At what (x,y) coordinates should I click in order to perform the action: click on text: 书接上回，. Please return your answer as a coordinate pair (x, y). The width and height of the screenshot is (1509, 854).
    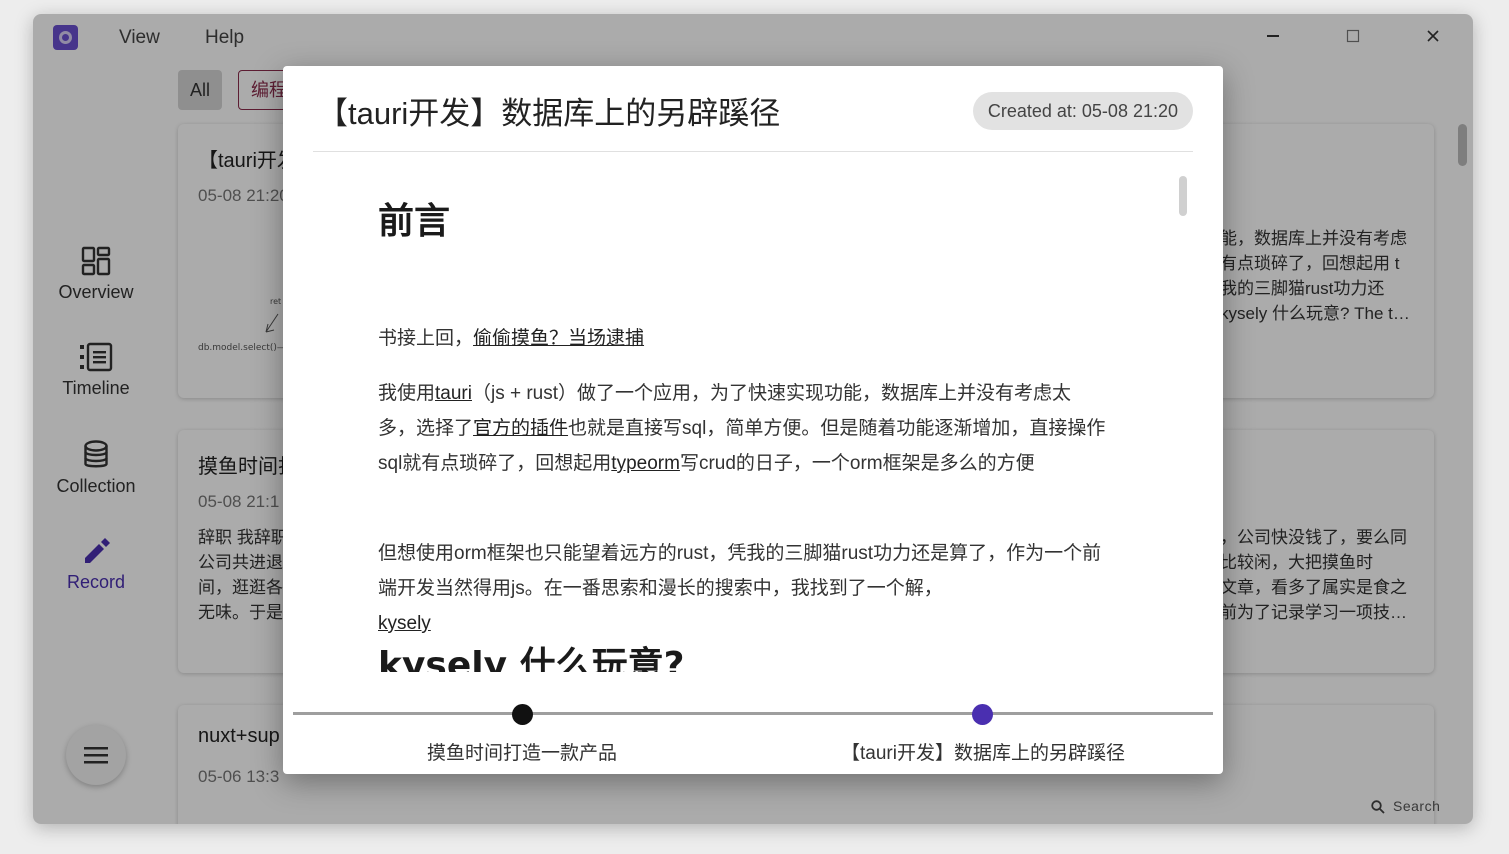
    Looking at the image, I should click on (426, 338).